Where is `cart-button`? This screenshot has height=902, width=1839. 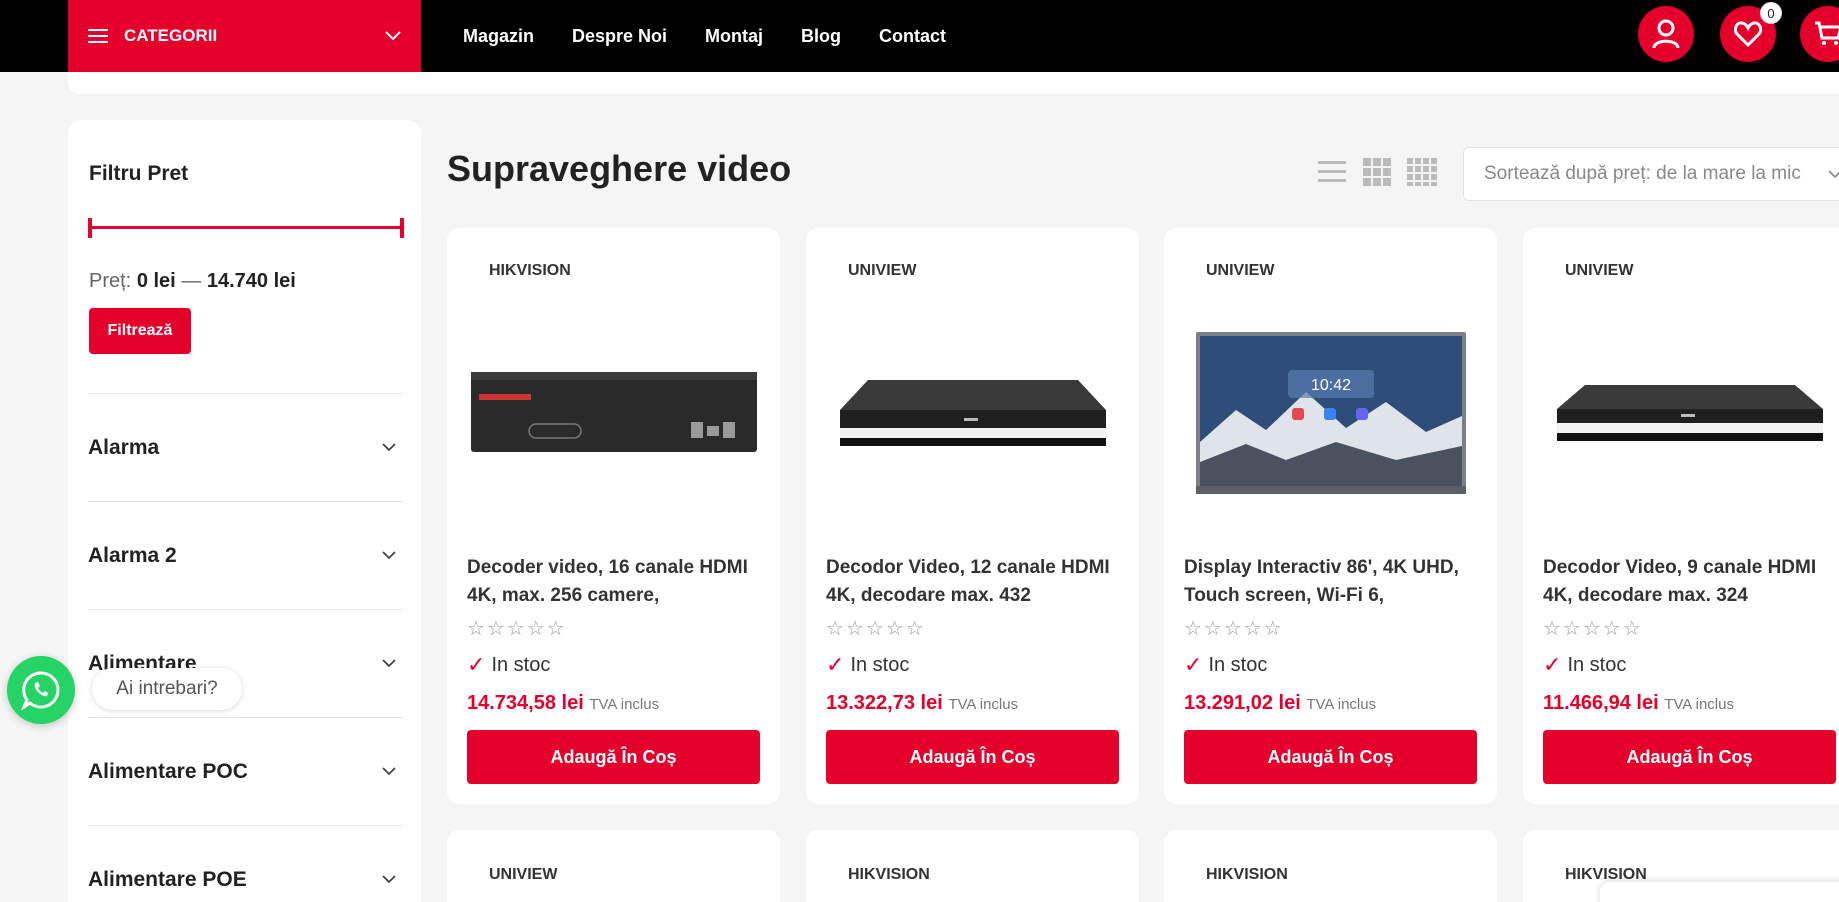
cart-button is located at coordinates (1819, 34).